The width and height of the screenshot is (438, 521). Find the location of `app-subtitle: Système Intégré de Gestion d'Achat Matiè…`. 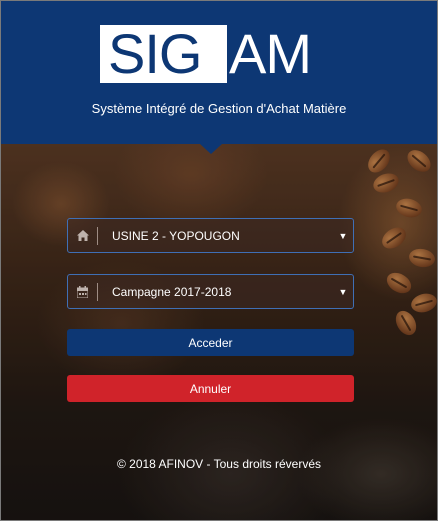

app-subtitle: Système Intégré de Gestion d'Achat Matiè… is located at coordinates (219, 108).